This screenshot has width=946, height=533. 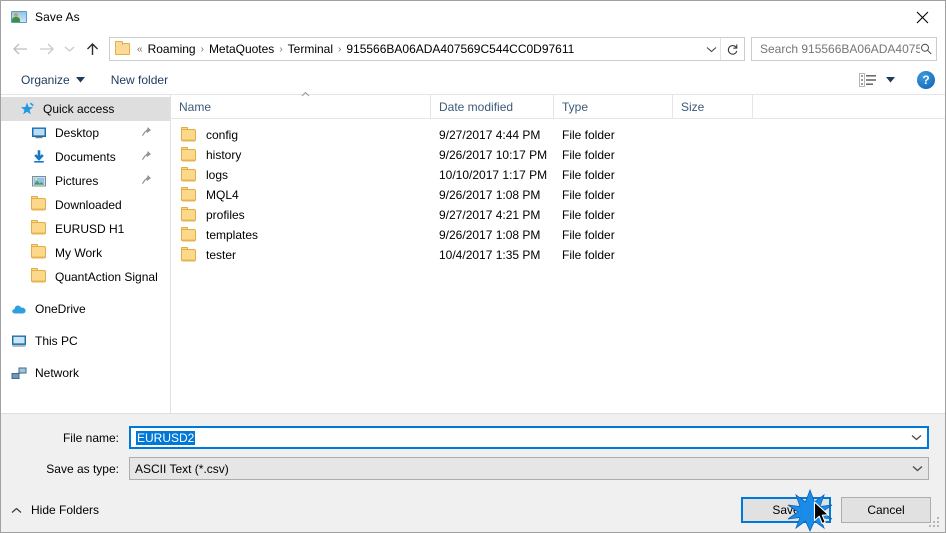 I want to click on table-row: templates 9/26/2017 1:08 PM File folder, so click(x=558, y=235).